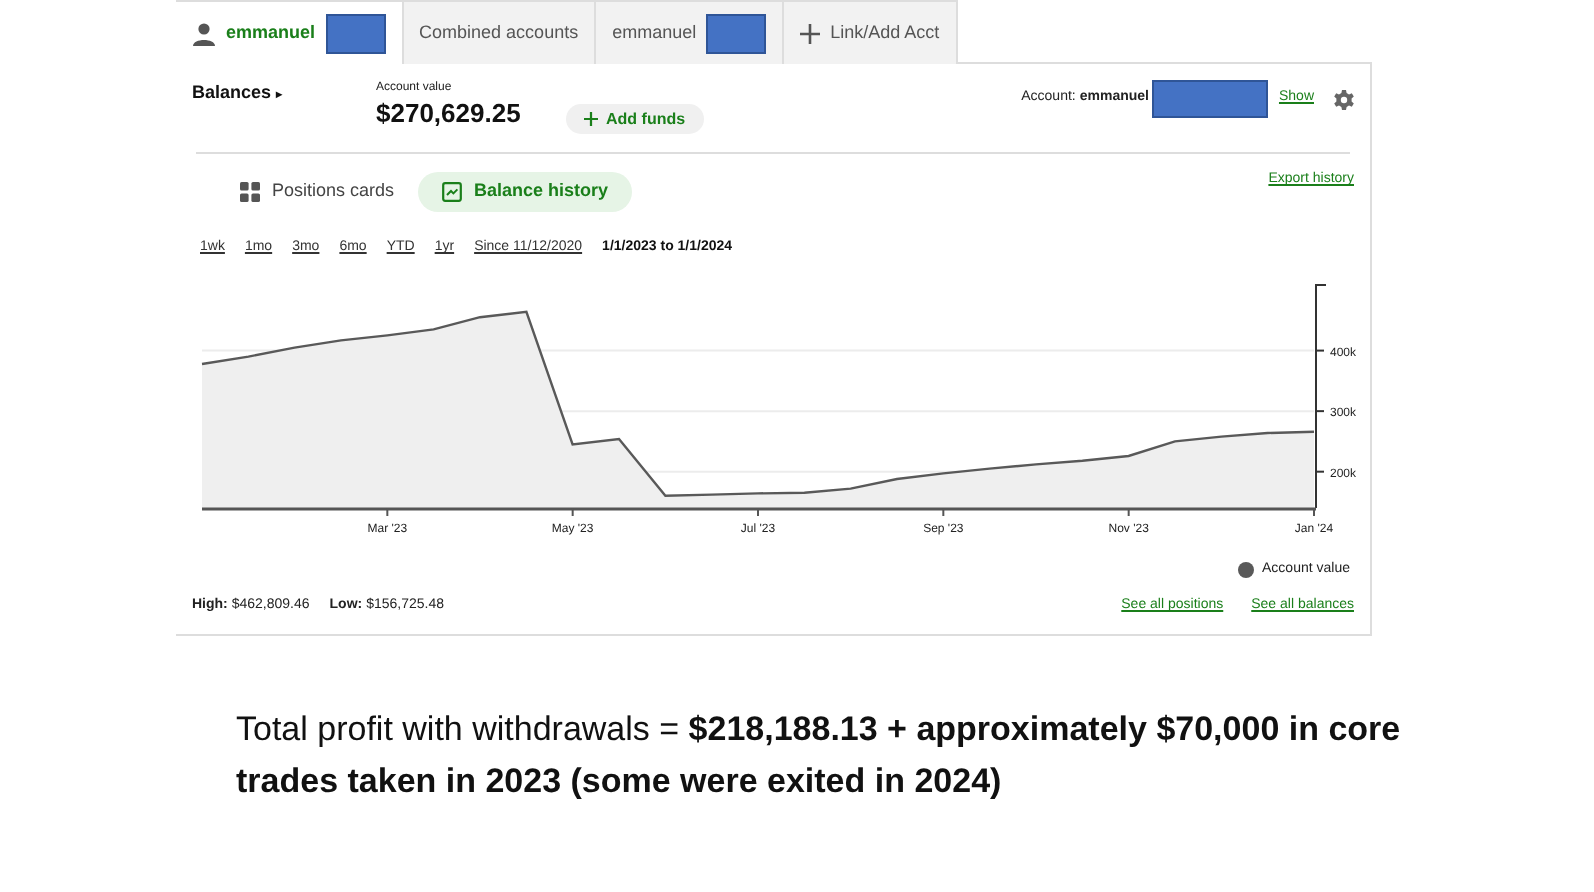 Image resolution: width=1594 pixels, height=892 pixels. I want to click on account-tab: Combined accounts, so click(500, 32).